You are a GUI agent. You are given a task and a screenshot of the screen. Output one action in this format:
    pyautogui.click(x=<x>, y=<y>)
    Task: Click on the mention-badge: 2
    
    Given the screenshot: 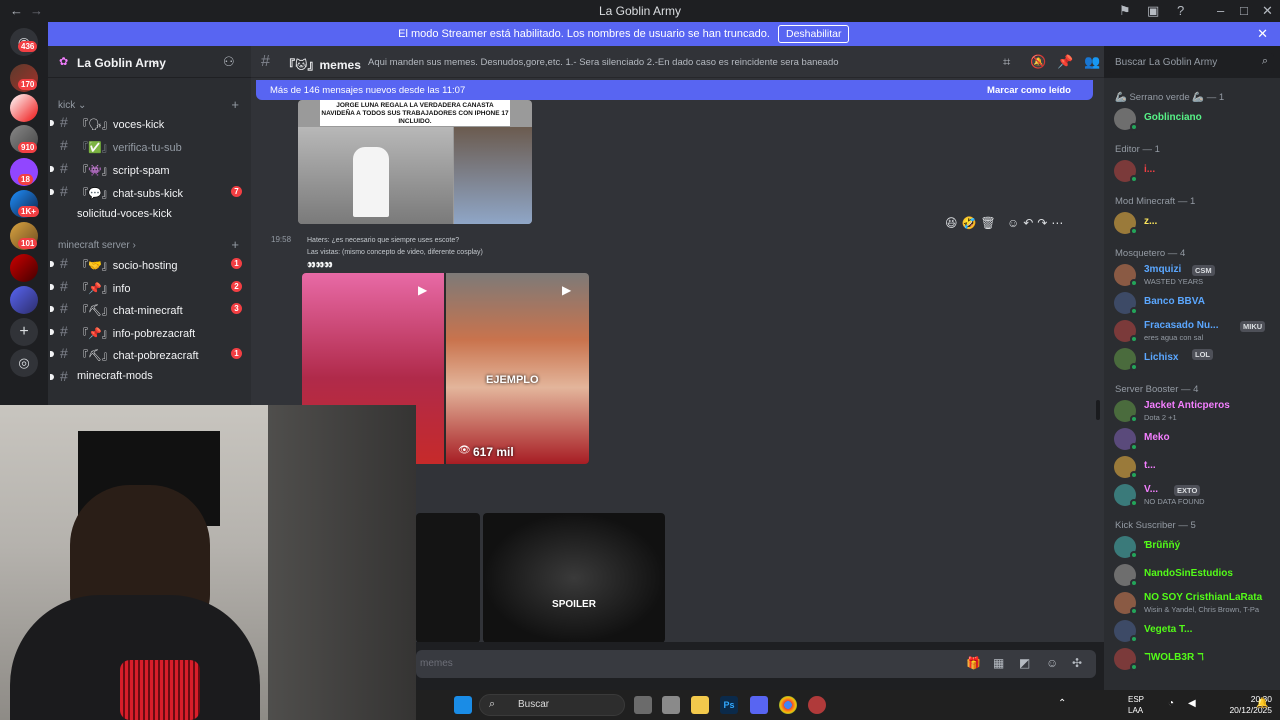 What is the action you would take?
    pyautogui.click(x=236, y=286)
    